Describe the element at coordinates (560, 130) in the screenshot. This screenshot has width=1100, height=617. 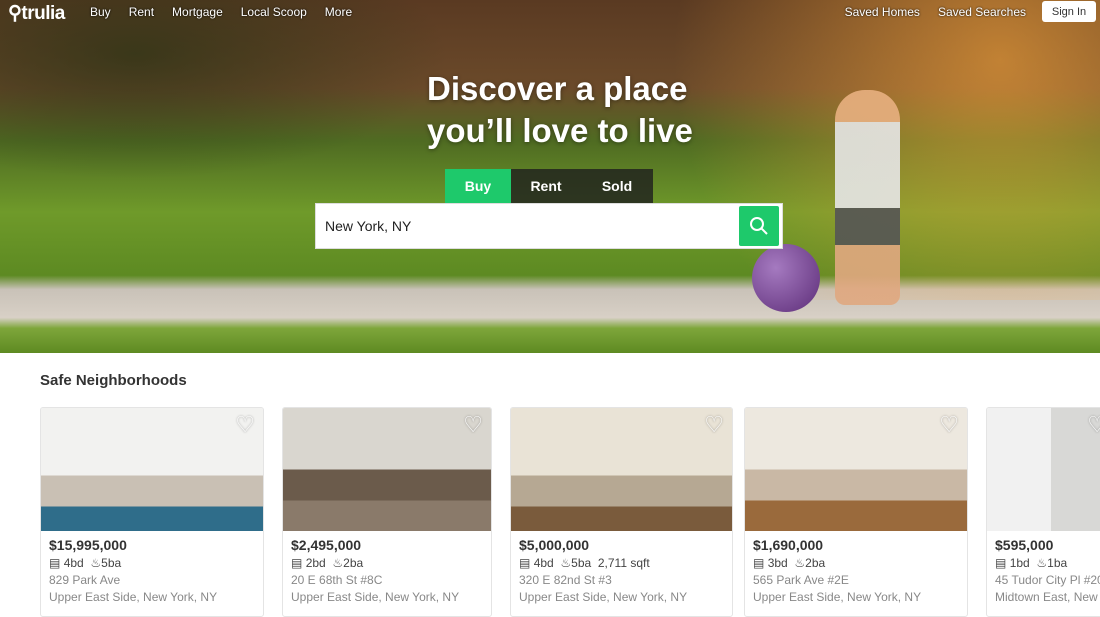
I see `headline-line-2: you’ll love to live` at that location.